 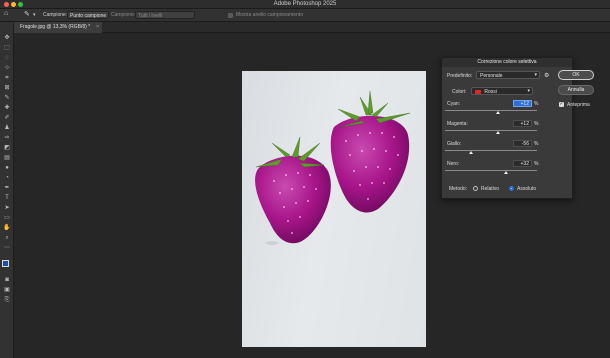 I want to click on yellow-percent: %, so click(x=536, y=144).